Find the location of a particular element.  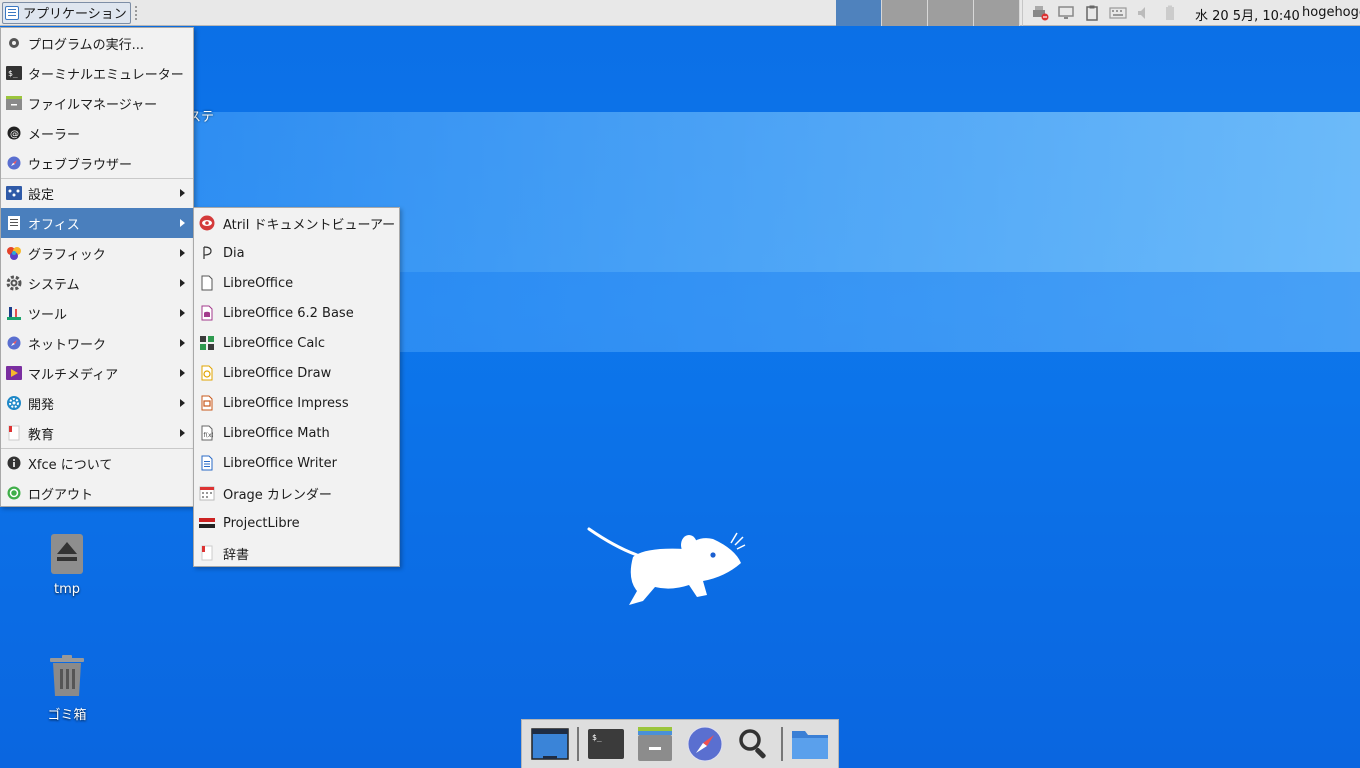

development-icon is located at coordinates (14, 403).